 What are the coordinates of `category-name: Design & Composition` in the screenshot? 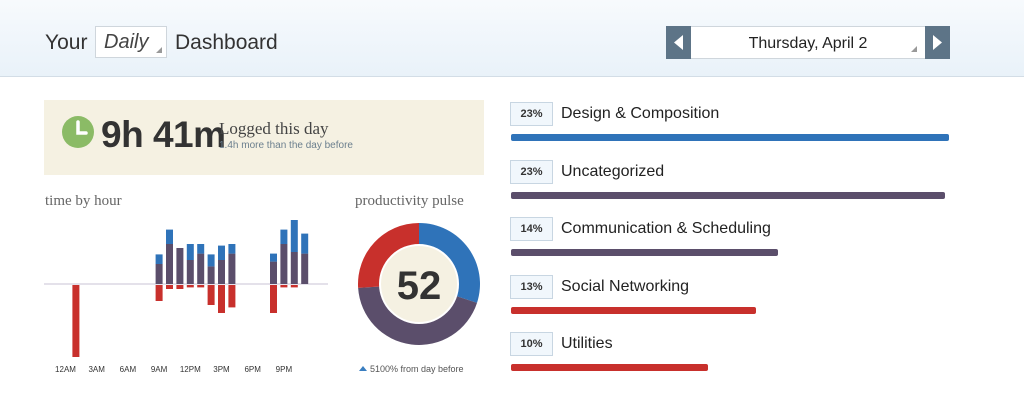 It's located at (640, 113).